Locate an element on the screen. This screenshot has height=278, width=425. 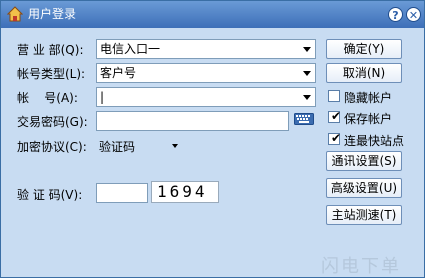
server-test-button: 主站测速(T) is located at coordinates (364, 215).